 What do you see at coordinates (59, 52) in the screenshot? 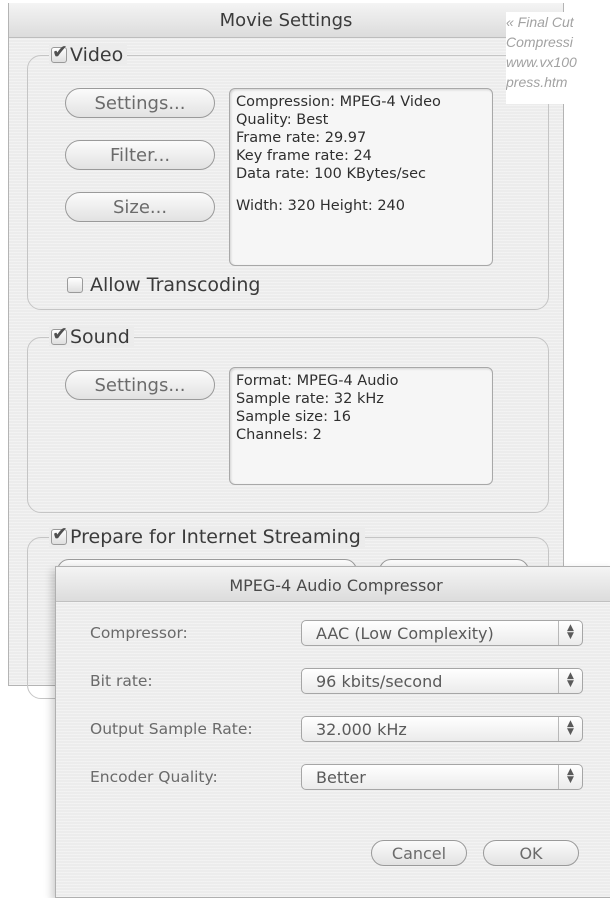
I see `video-checkbox` at bounding box center [59, 52].